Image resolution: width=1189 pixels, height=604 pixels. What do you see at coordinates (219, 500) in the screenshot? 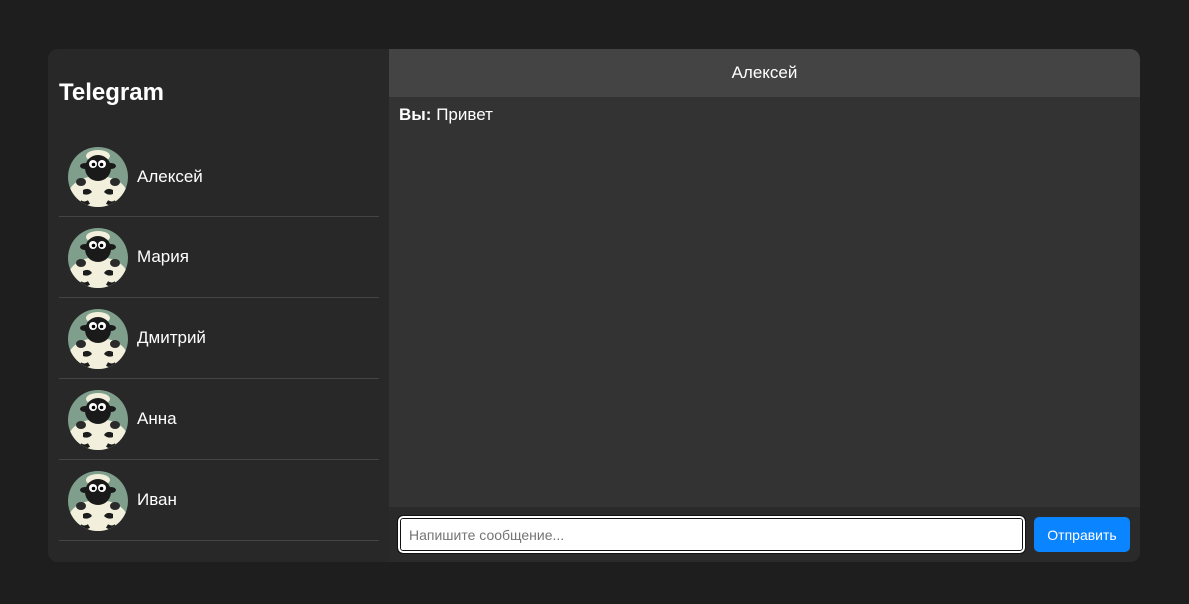
I see `contact-item-4: Иван` at bounding box center [219, 500].